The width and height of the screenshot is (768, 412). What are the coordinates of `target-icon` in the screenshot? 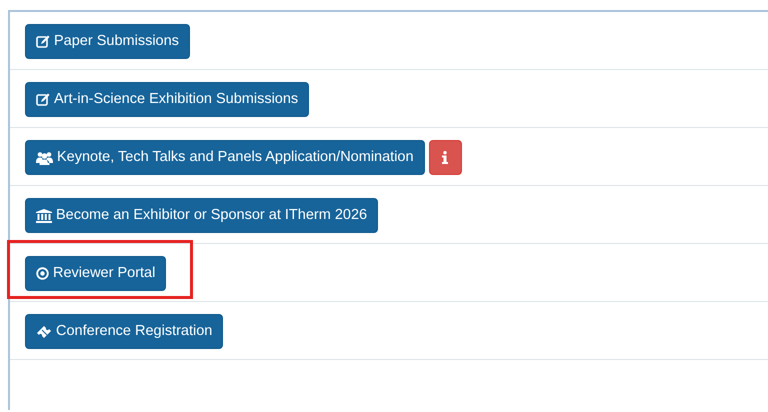 It's located at (42, 273).